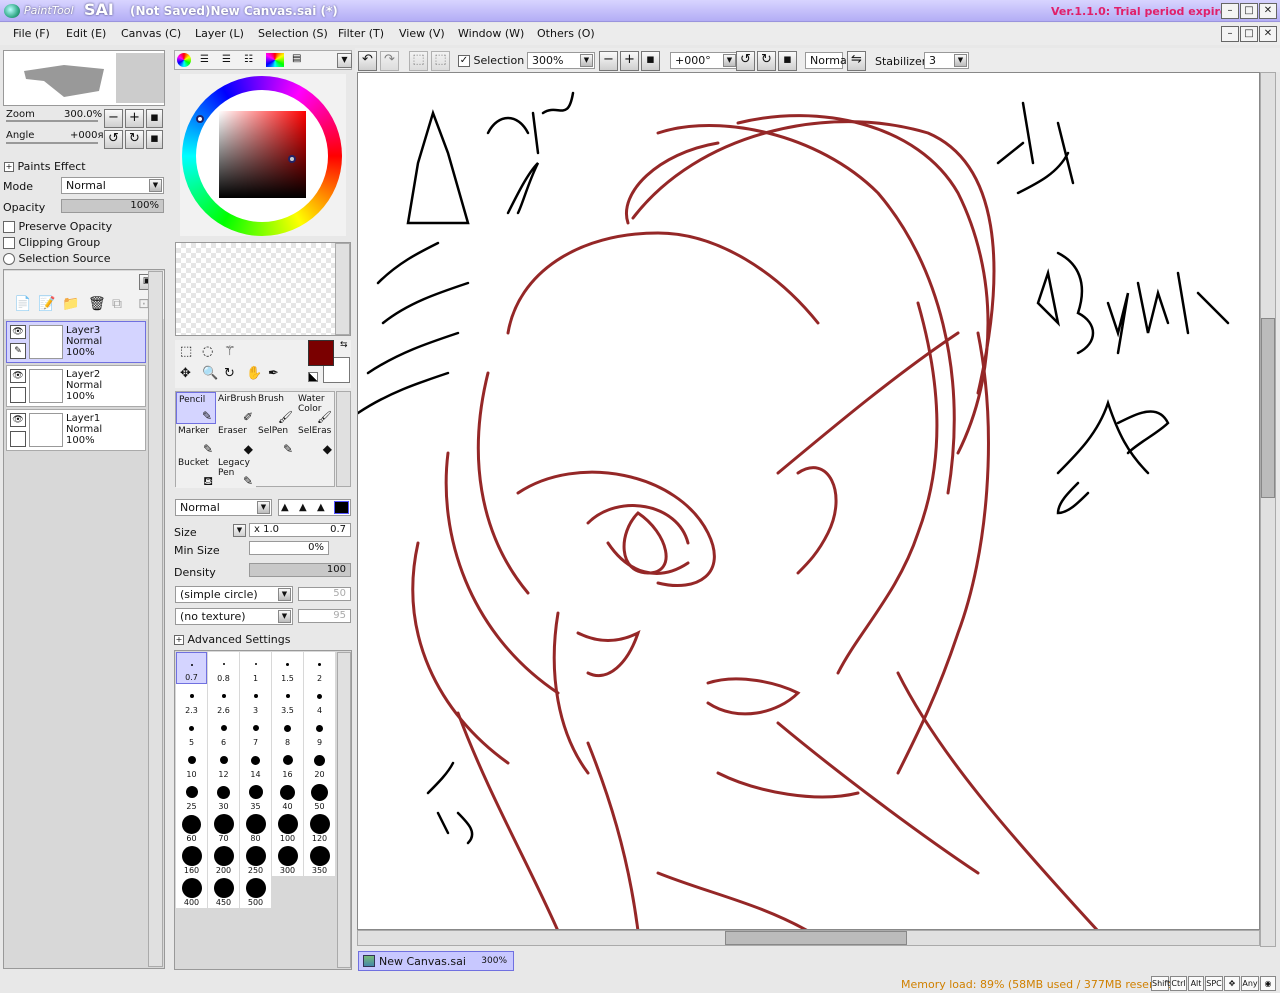 The image size is (1280, 993). What do you see at coordinates (561, 60) in the screenshot?
I see `zoom-select: 300% ▼` at bounding box center [561, 60].